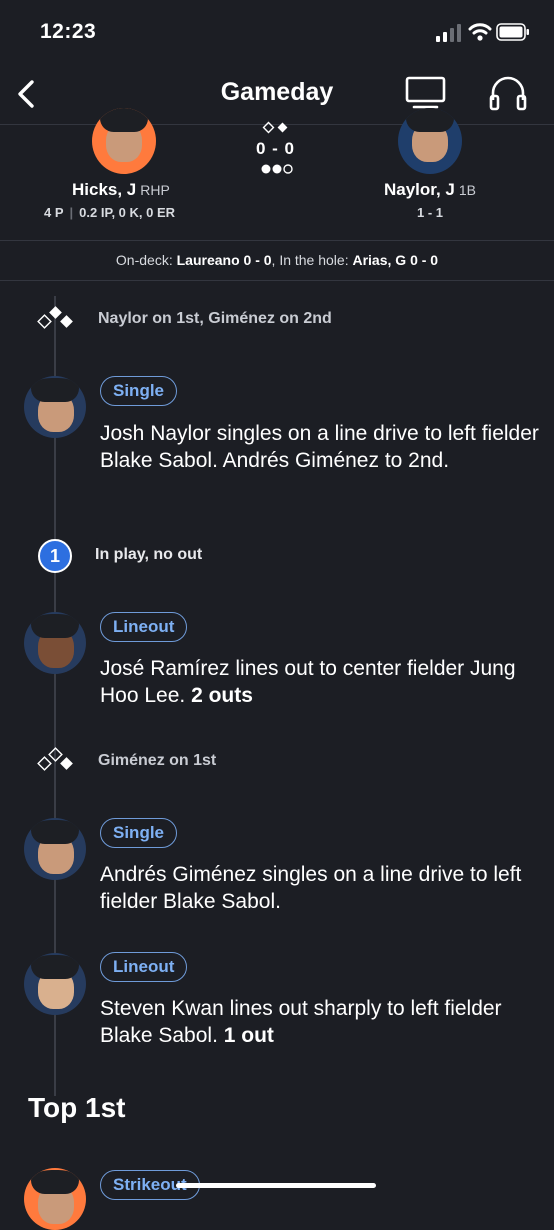 The width and height of the screenshot is (554, 1230). Describe the element at coordinates (448, 33) in the screenshot. I see `cellular-signal-icon` at that location.